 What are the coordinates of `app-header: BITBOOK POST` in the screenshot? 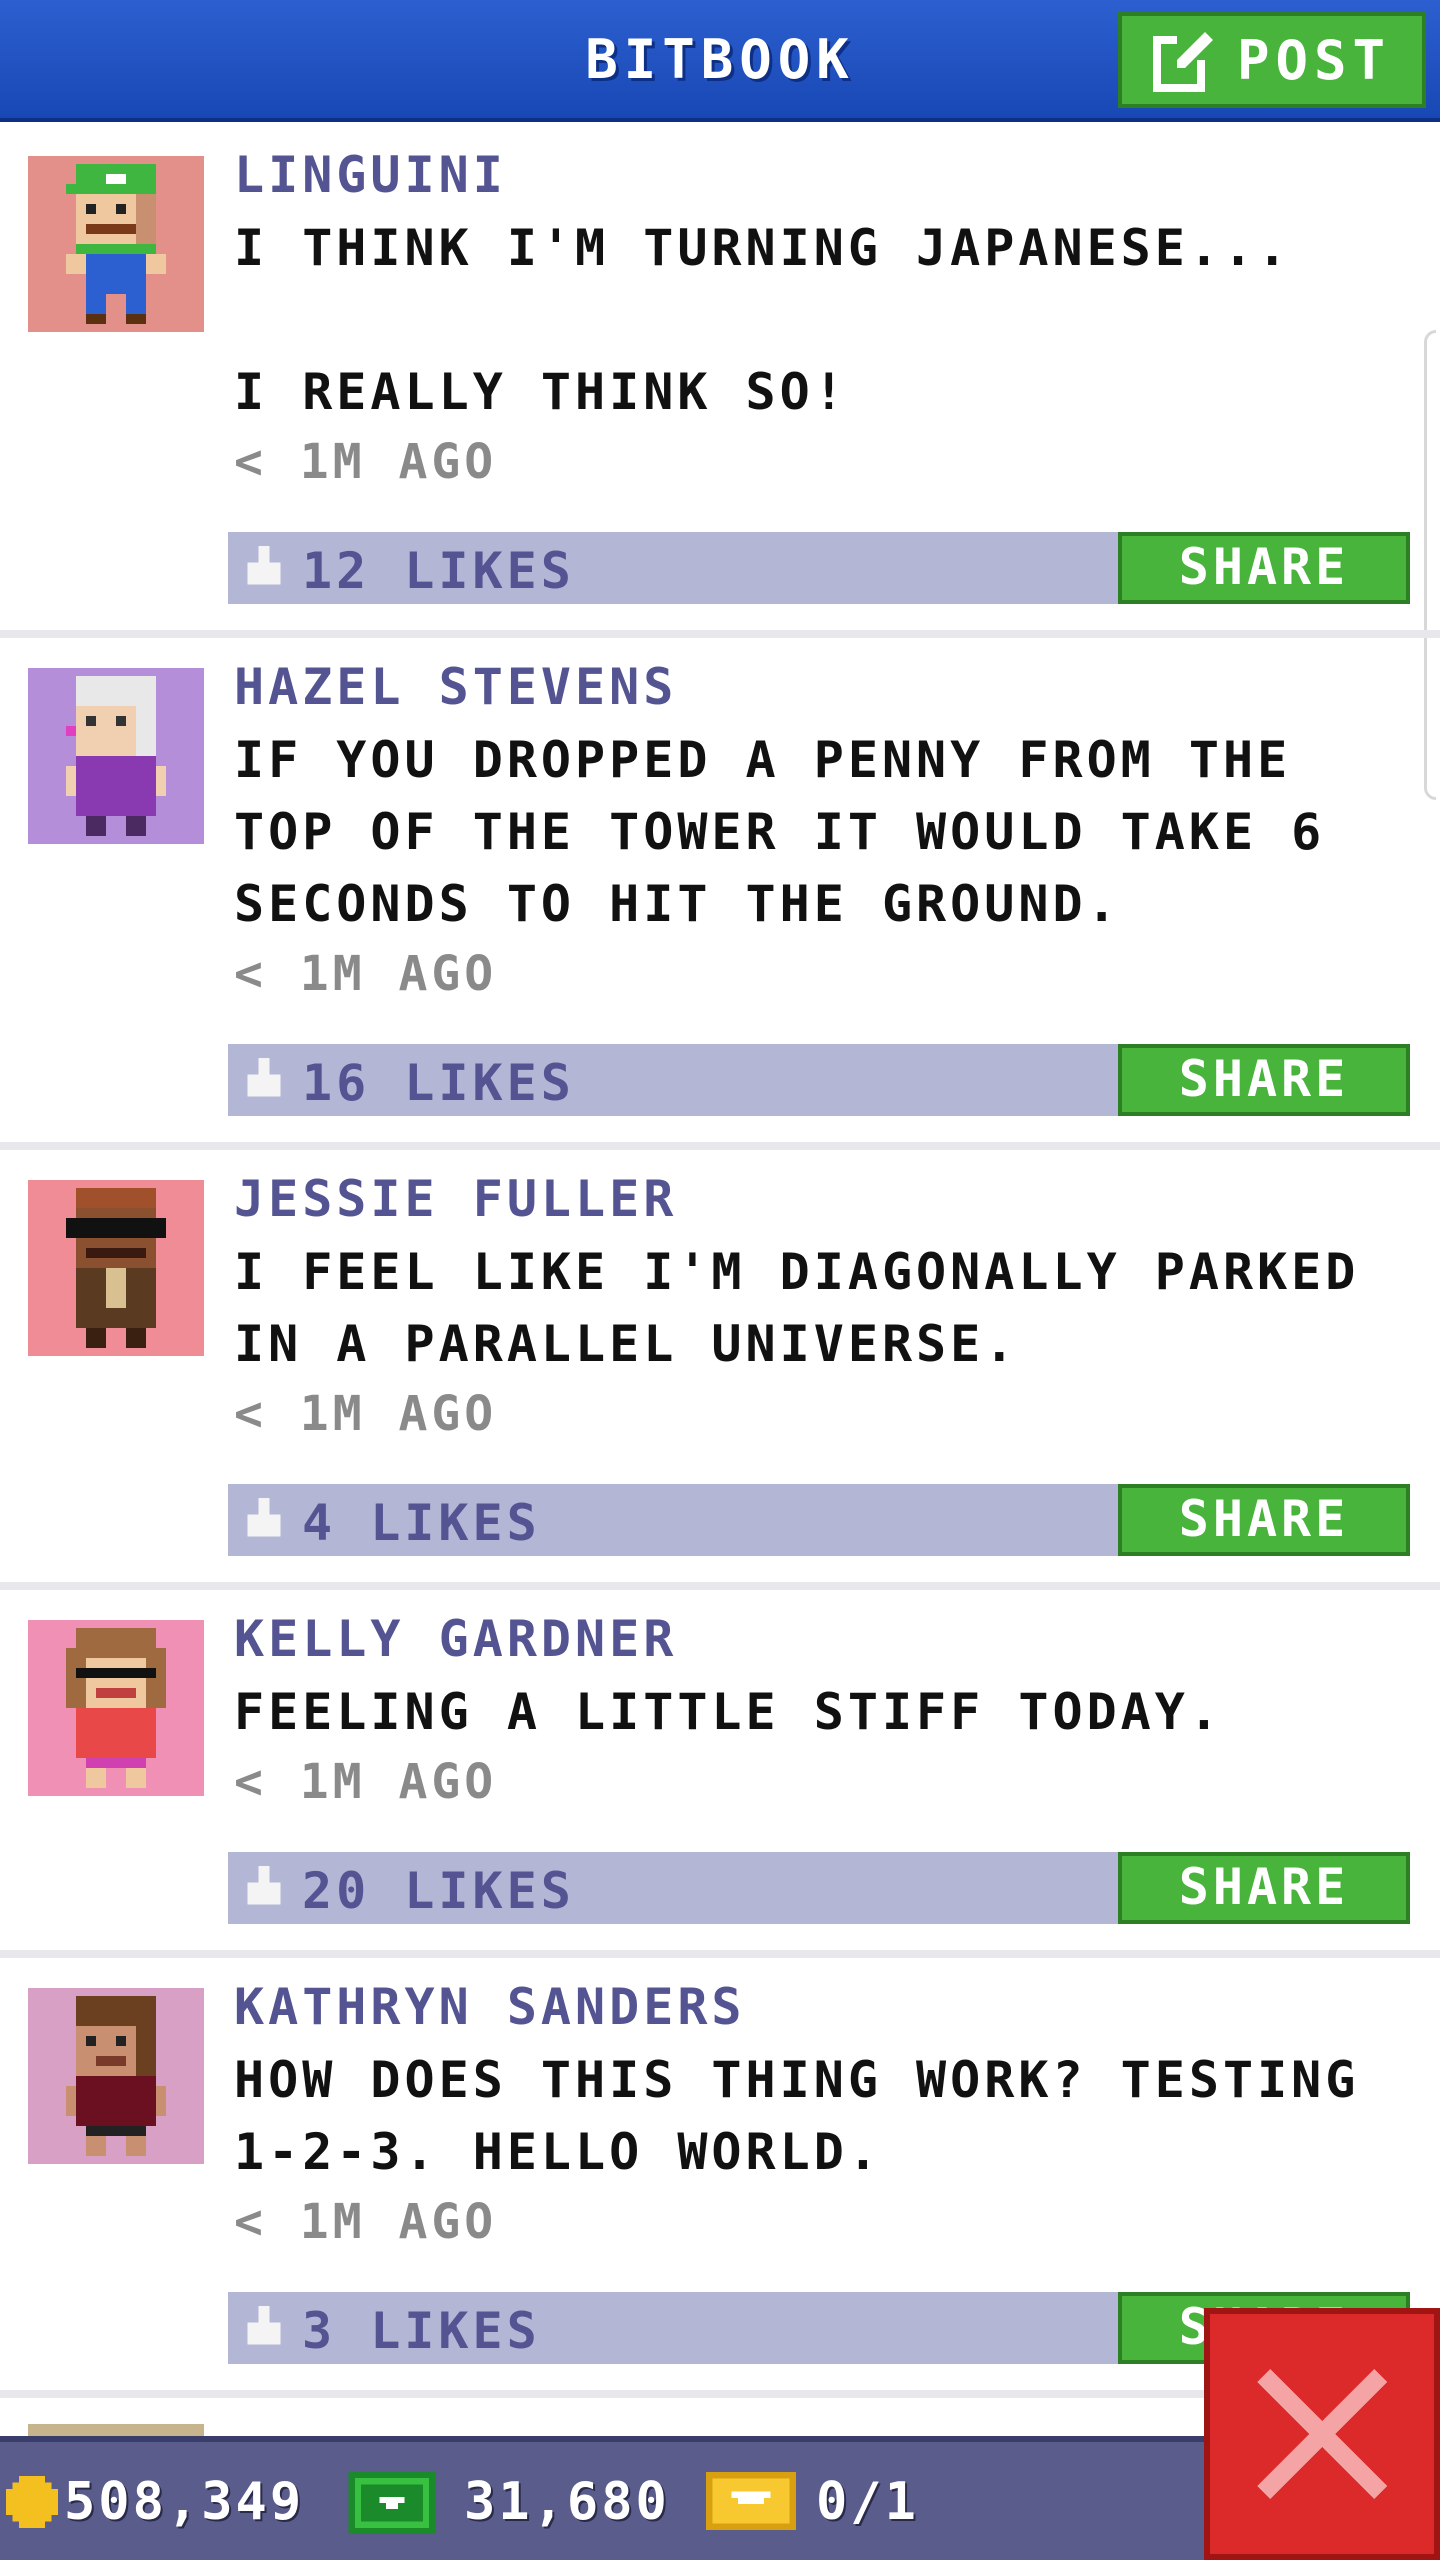 It's located at (720, 61).